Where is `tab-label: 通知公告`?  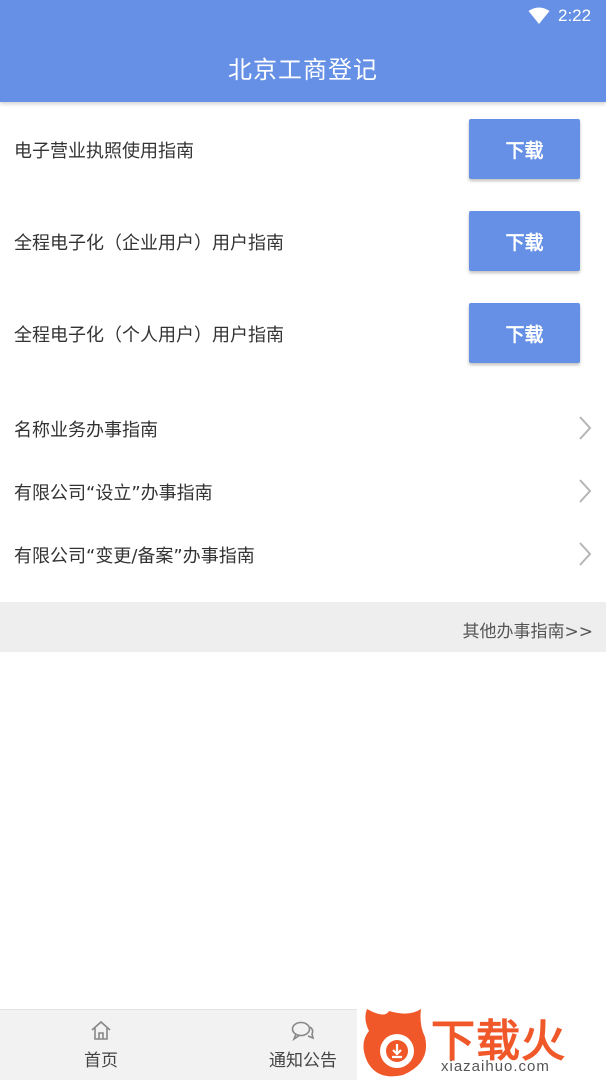
tab-label: 通知公告 is located at coordinates (303, 1061).